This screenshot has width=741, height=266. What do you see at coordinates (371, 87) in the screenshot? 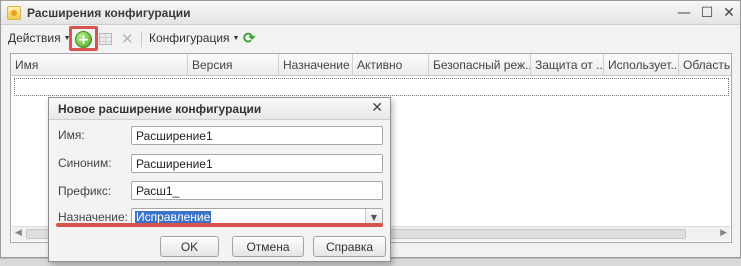
I see `table-row` at bounding box center [371, 87].